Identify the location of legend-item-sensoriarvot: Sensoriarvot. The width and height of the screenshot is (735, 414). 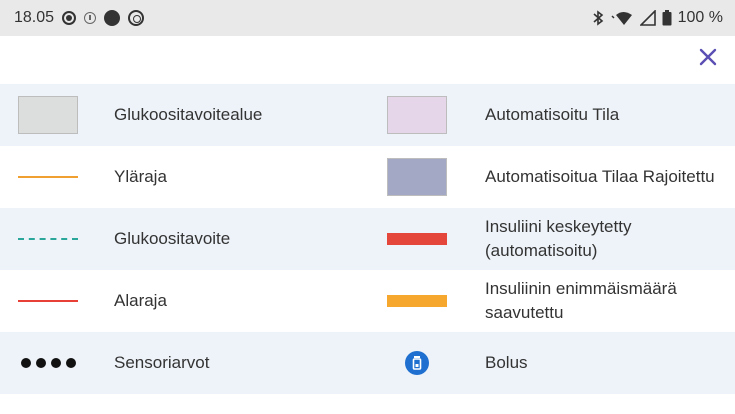
(183, 363).